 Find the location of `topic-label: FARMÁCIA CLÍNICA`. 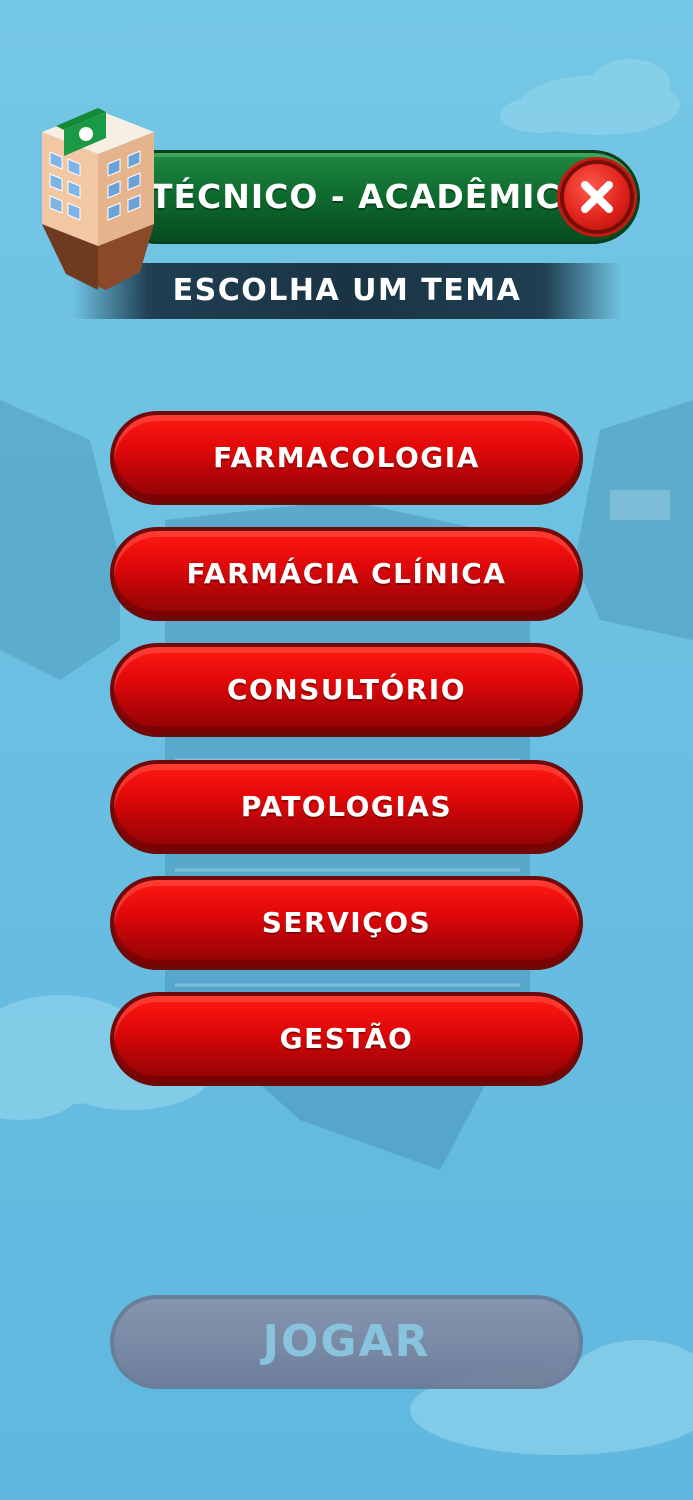

topic-label: FARMÁCIA CLÍNICA is located at coordinates (346, 573).